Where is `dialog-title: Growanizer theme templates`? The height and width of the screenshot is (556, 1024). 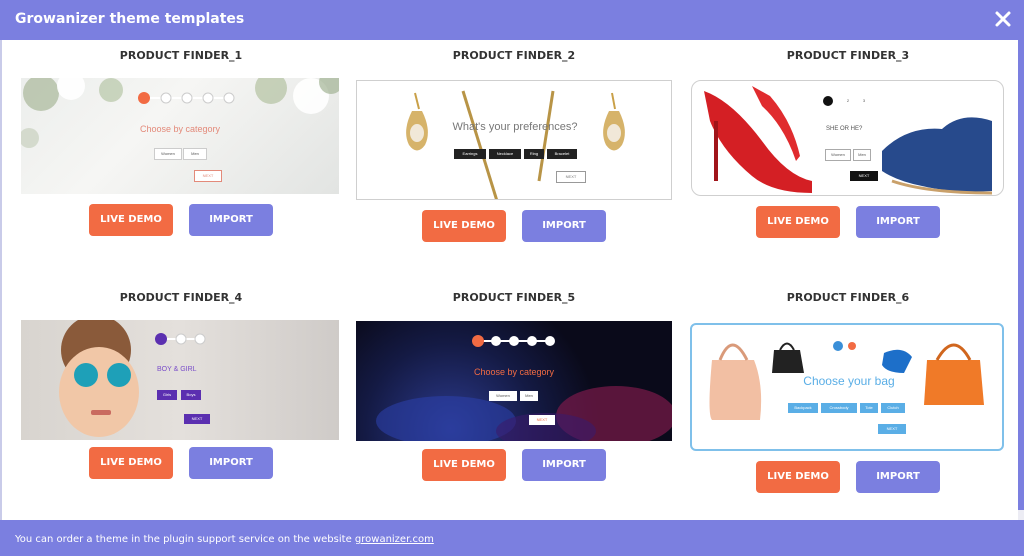
dialog-title: Growanizer theme templates is located at coordinates (130, 19).